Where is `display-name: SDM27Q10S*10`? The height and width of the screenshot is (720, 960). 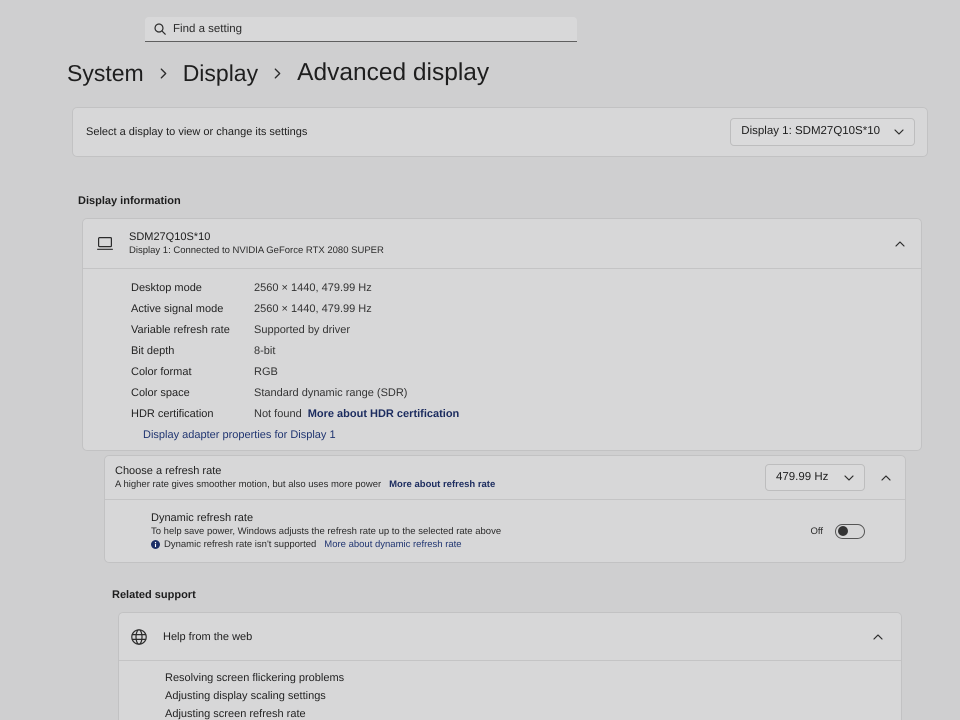 display-name: SDM27Q10S*10 is located at coordinates (169, 237).